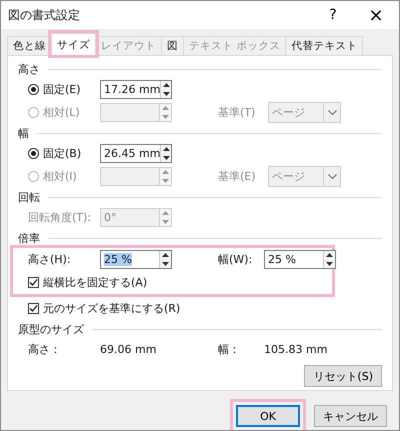 Image resolution: width=400 pixels, height=431 pixels. Describe the element at coordinates (268, 416) in the screenshot. I see `dialog-button: OK` at that location.